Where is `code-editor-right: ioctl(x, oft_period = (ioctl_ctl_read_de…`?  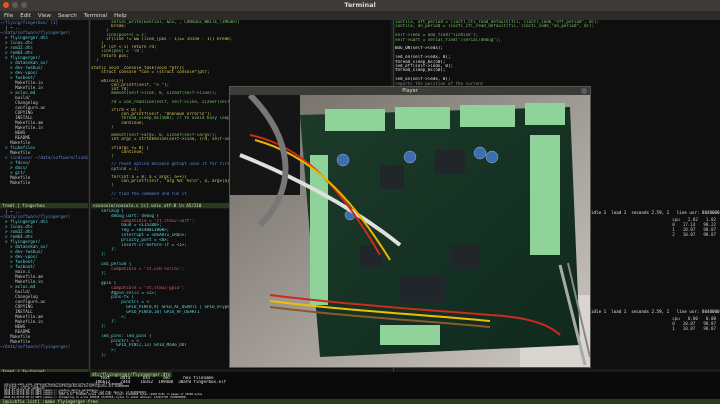 code-editor-right: ioctl(x, oft_period = (ioctl_ctl_read_de… is located at coordinates (557, 53).